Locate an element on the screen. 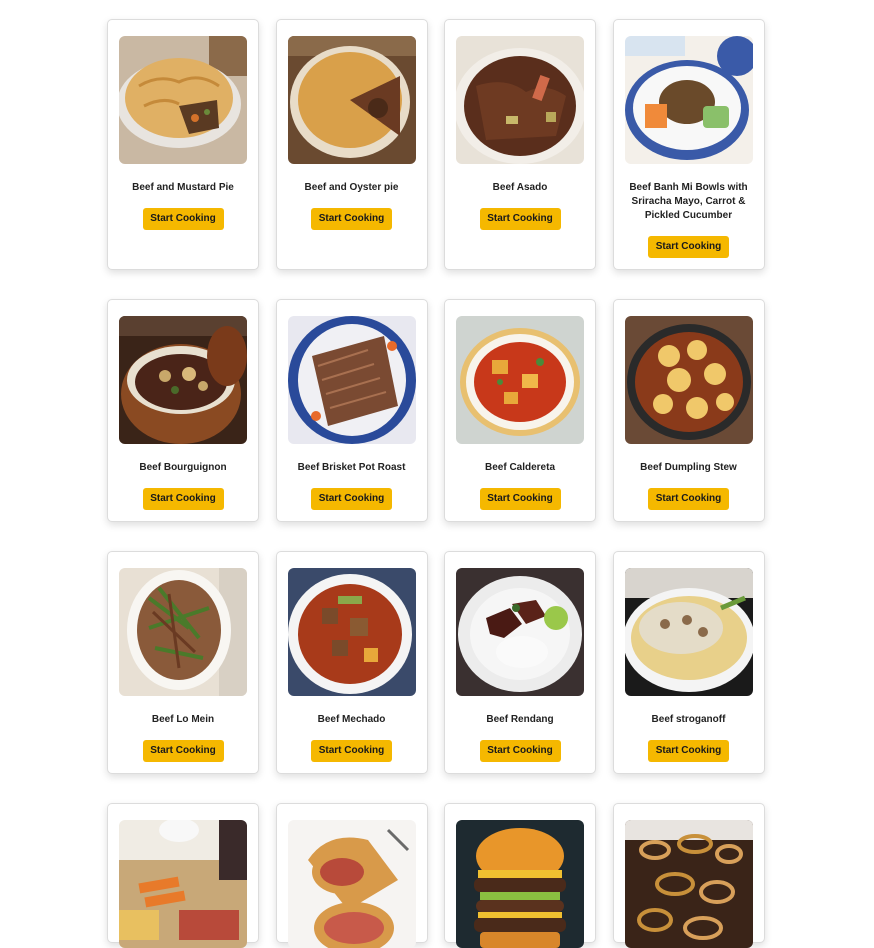 The image size is (874, 948). beef-rendang-image is located at coordinates (520, 632).